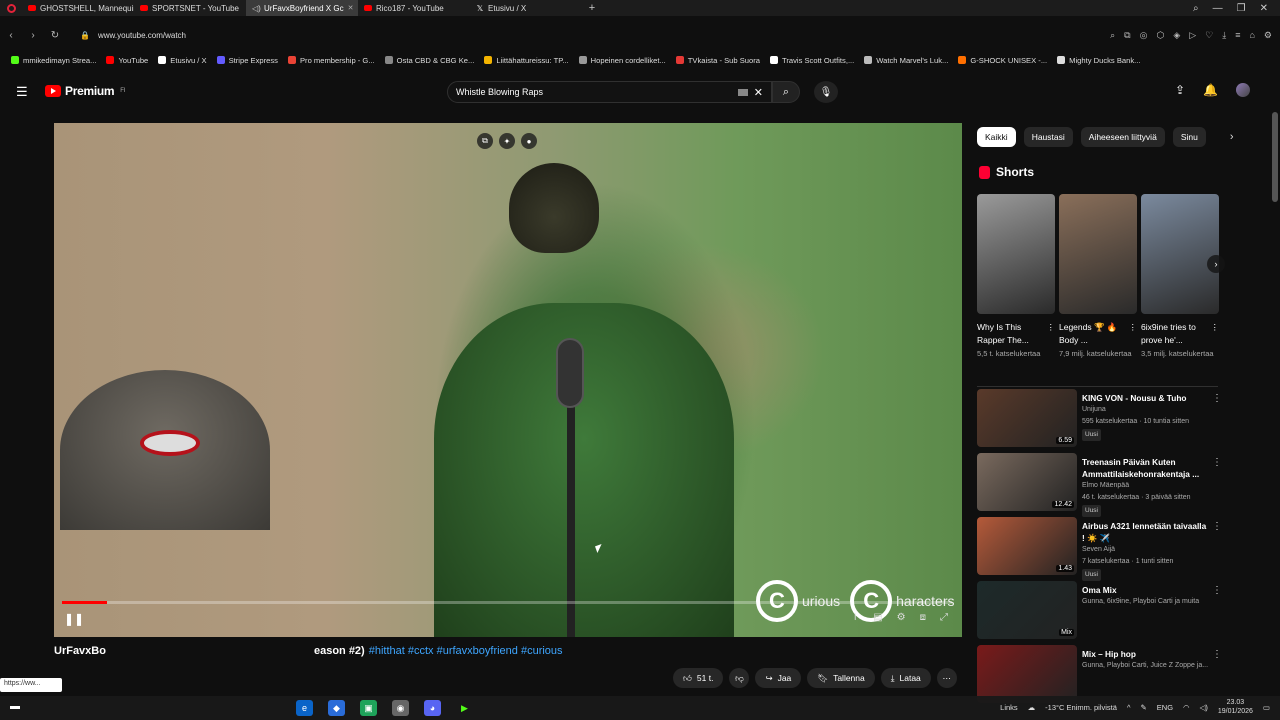 The image size is (1280, 720). I want to click on fullscreen-icon: ⤢, so click(944, 617).